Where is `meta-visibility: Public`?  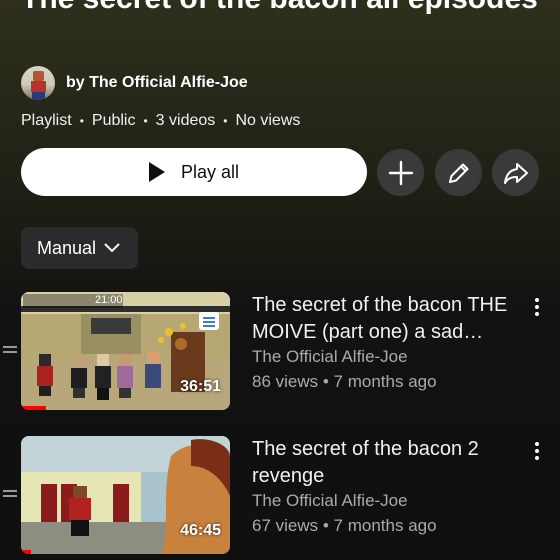
meta-visibility: Public is located at coordinates (113, 120).